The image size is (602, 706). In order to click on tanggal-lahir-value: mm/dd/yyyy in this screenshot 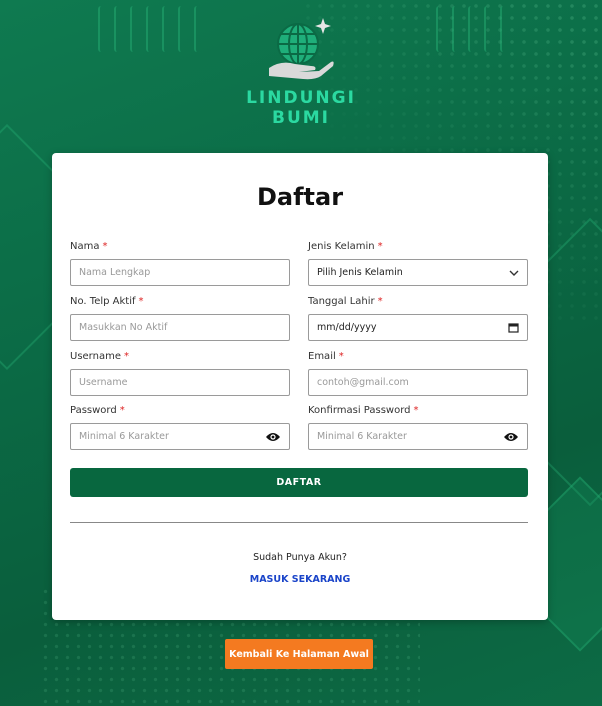, I will do `click(347, 327)`.